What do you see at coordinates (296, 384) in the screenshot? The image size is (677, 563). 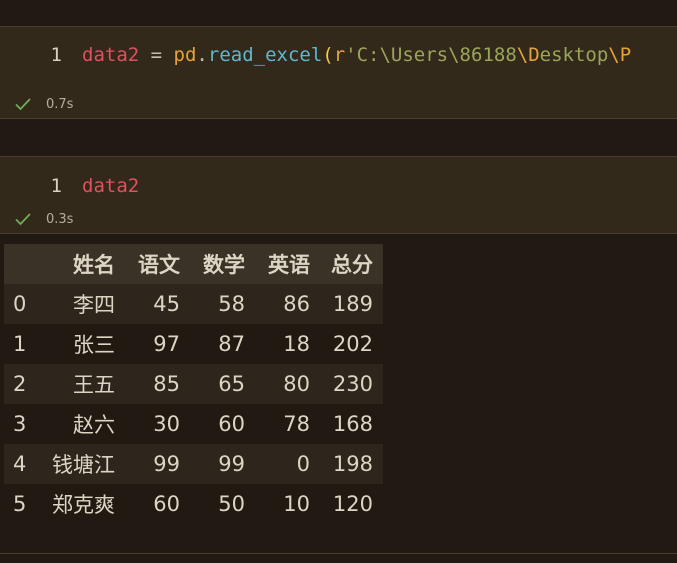 I see `table-cell: 80` at bounding box center [296, 384].